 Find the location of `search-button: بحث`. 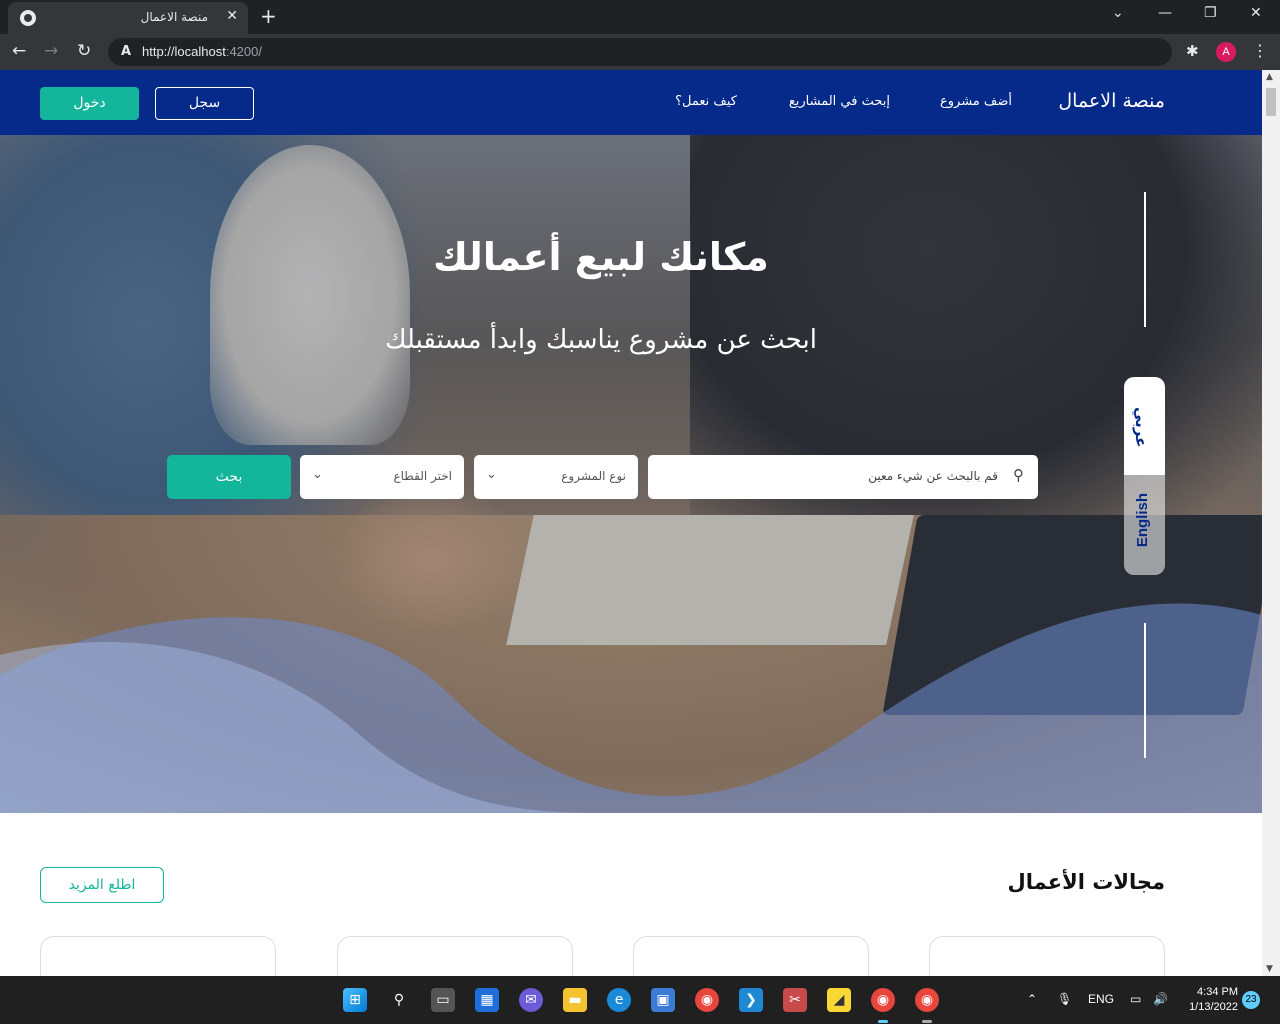

search-button: بحث is located at coordinates (229, 477).